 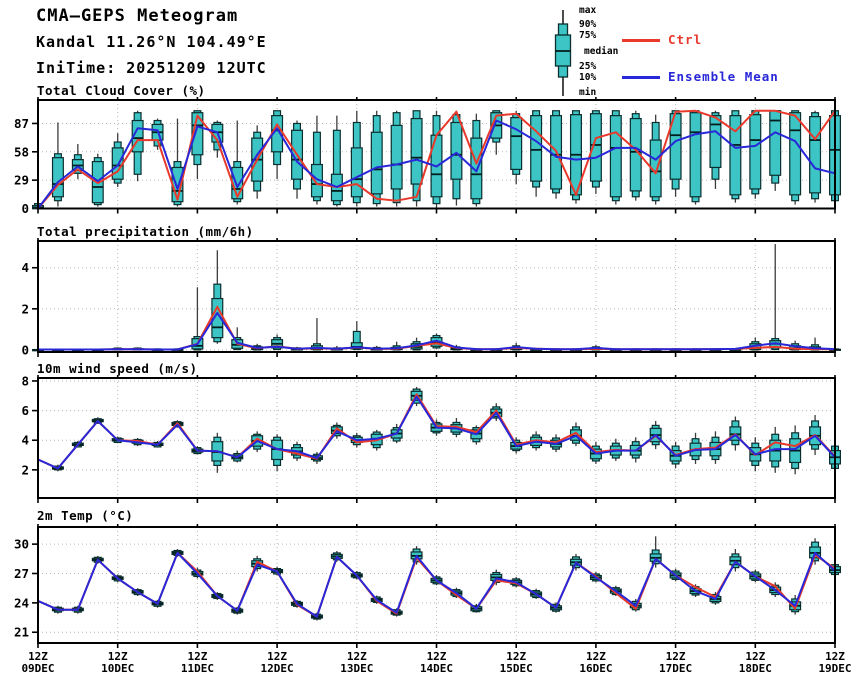 What do you see at coordinates (21, 544) in the screenshot?
I see `svg-text: 30` at bounding box center [21, 544].